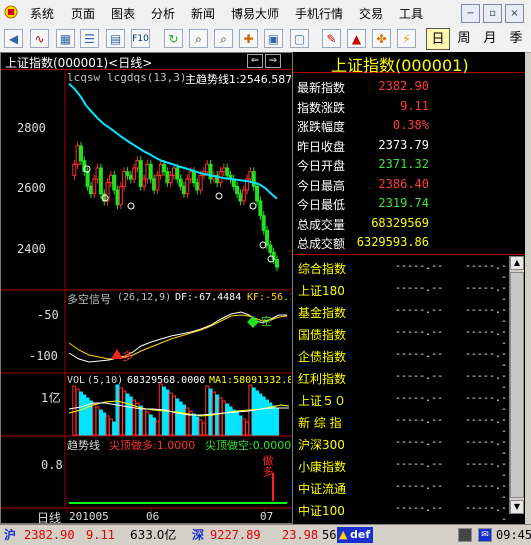 The width and height of the screenshot is (531, 545). I want to click on status-sh-value: 2382.90, so click(49, 535).